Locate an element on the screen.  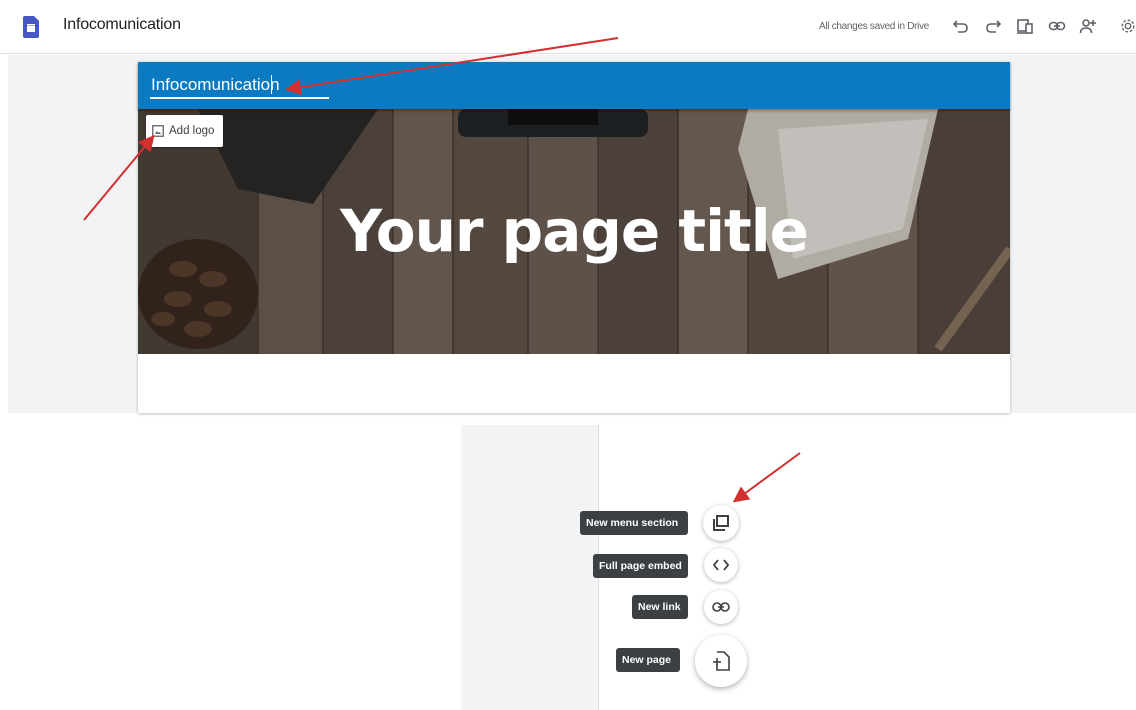
new-page-button is located at coordinates (721, 661).